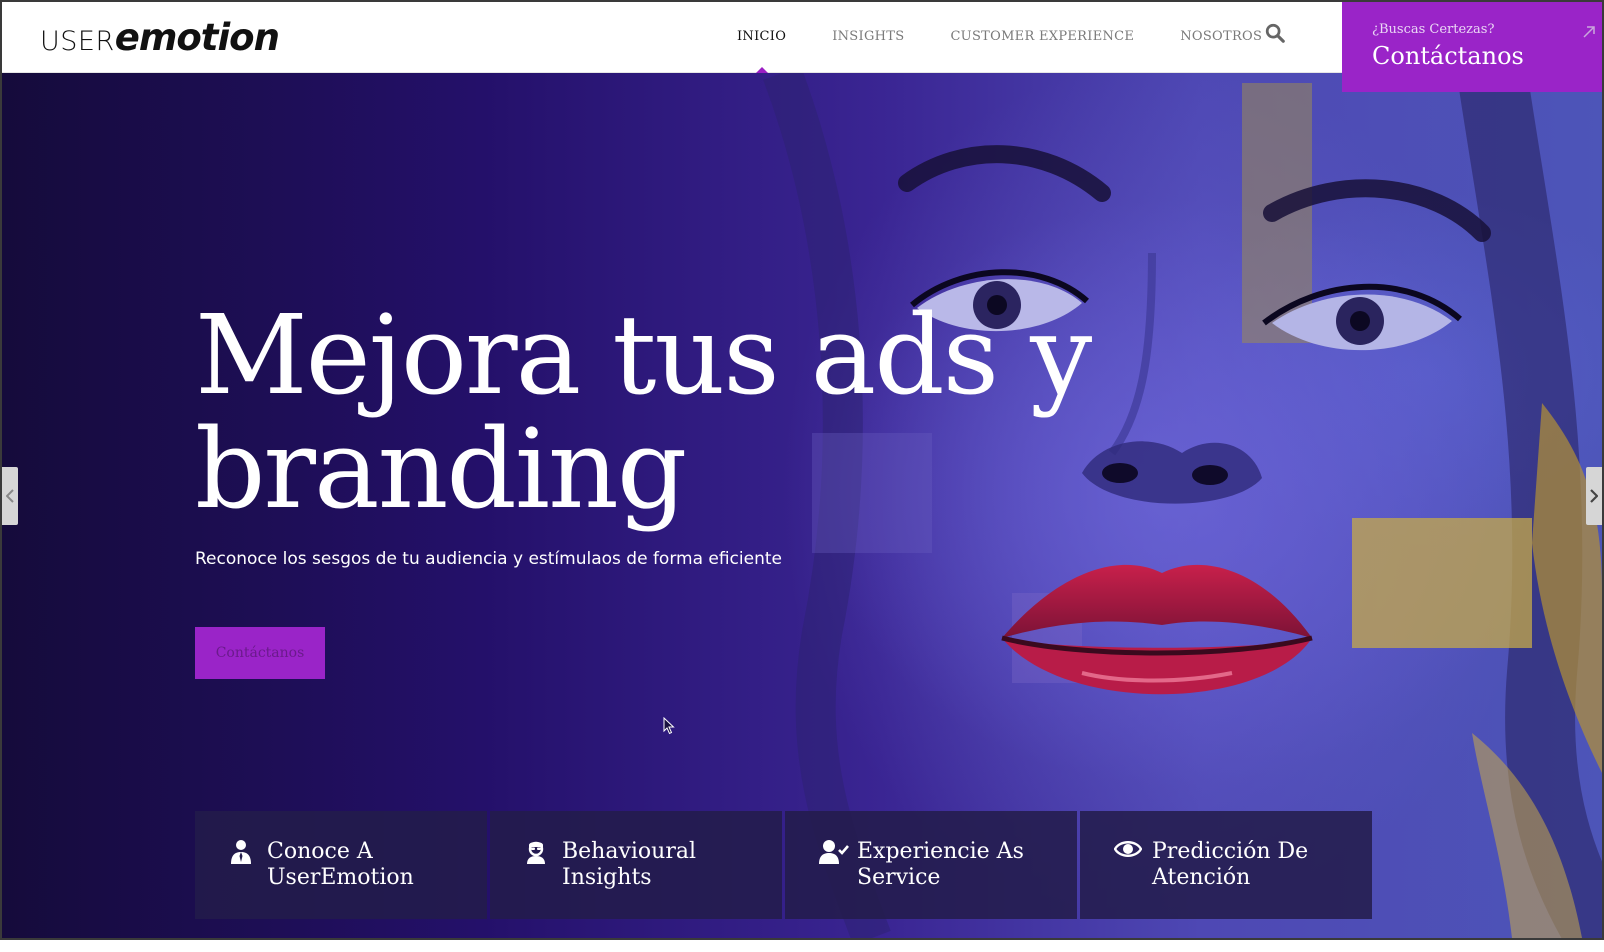 This screenshot has height=952, width=1604. I want to click on hero-title-line-1: Mejora tus ads y, so click(643, 355).